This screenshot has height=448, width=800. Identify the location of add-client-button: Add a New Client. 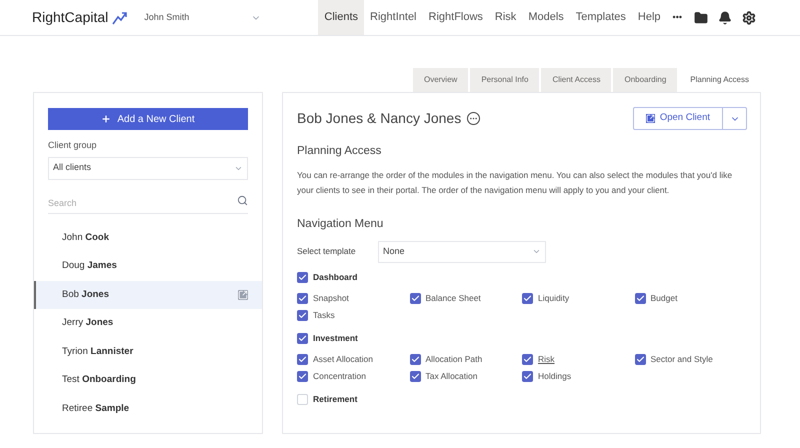
(148, 119).